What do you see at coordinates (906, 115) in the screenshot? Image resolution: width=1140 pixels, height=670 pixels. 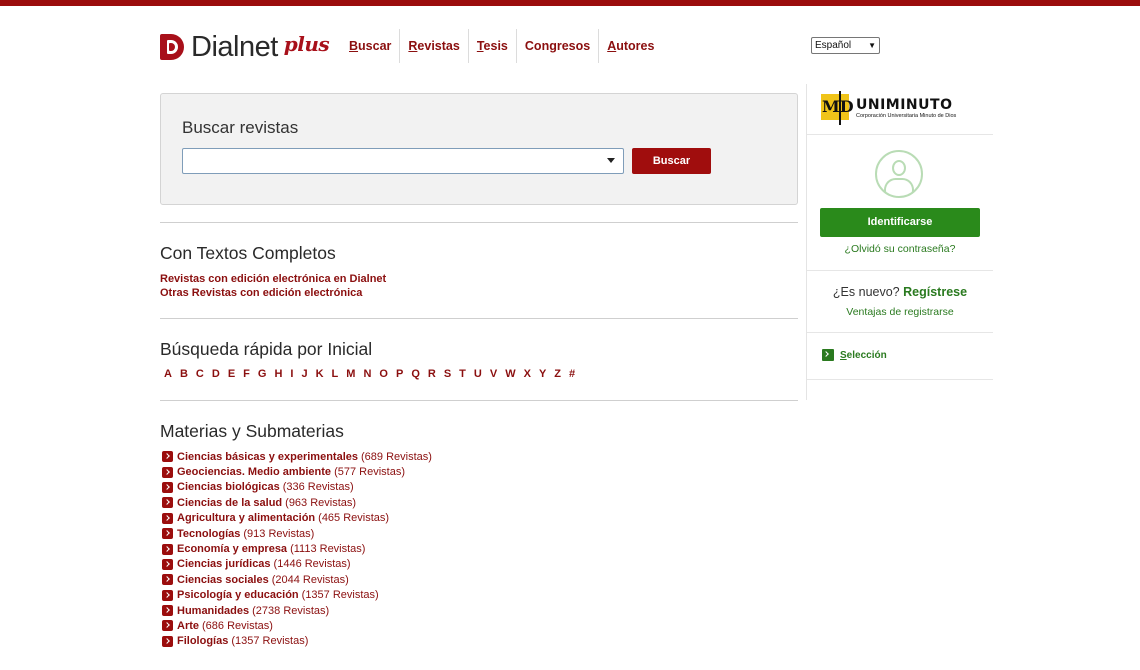 I see `institution-subtitle: Corporación Universitaria Minuto de Dios` at bounding box center [906, 115].